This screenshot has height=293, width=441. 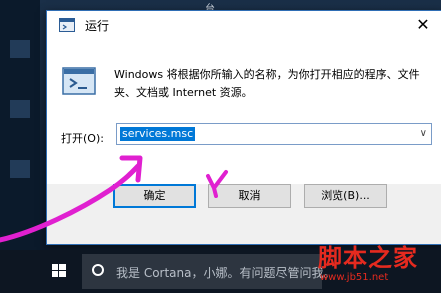 I want to click on watermark-logo: 脚本之家, so click(x=368, y=257).